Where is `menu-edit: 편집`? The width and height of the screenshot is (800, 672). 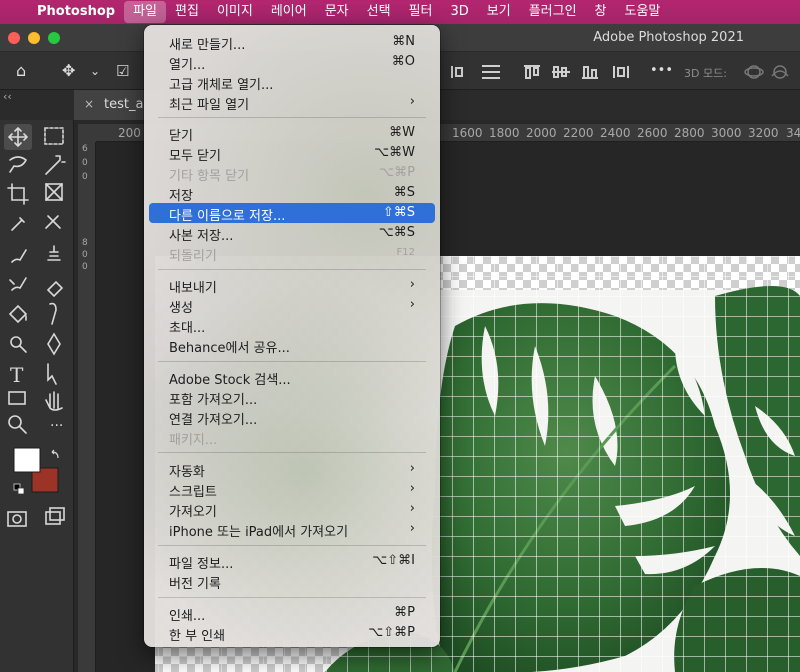
menu-edit: 편집 is located at coordinates (187, 12).